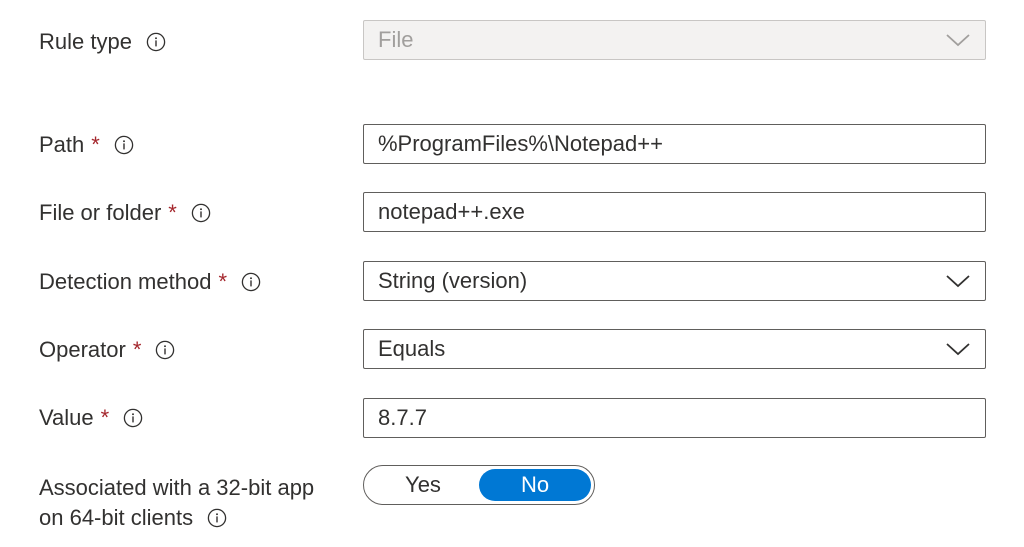 This screenshot has height=547, width=1024. I want to click on rule-type-dropdown: File, so click(674, 40).